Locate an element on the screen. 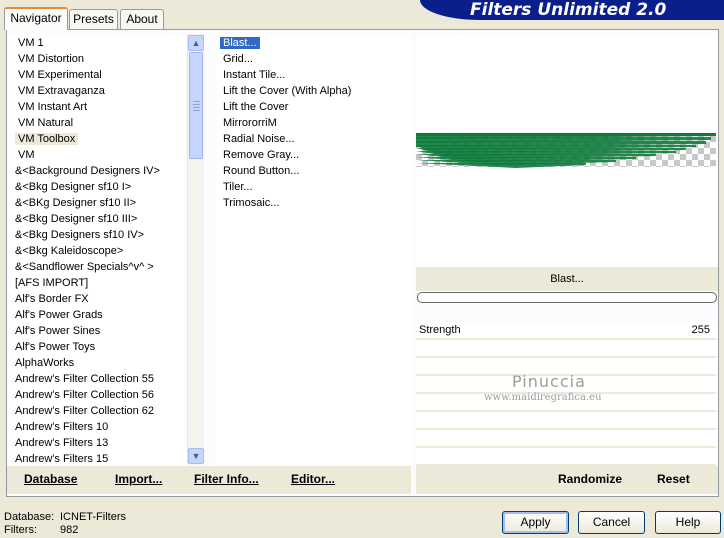 The width and height of the screenshot is (724, 538). category-item: VM Natural is located at coordinates (45, 123).